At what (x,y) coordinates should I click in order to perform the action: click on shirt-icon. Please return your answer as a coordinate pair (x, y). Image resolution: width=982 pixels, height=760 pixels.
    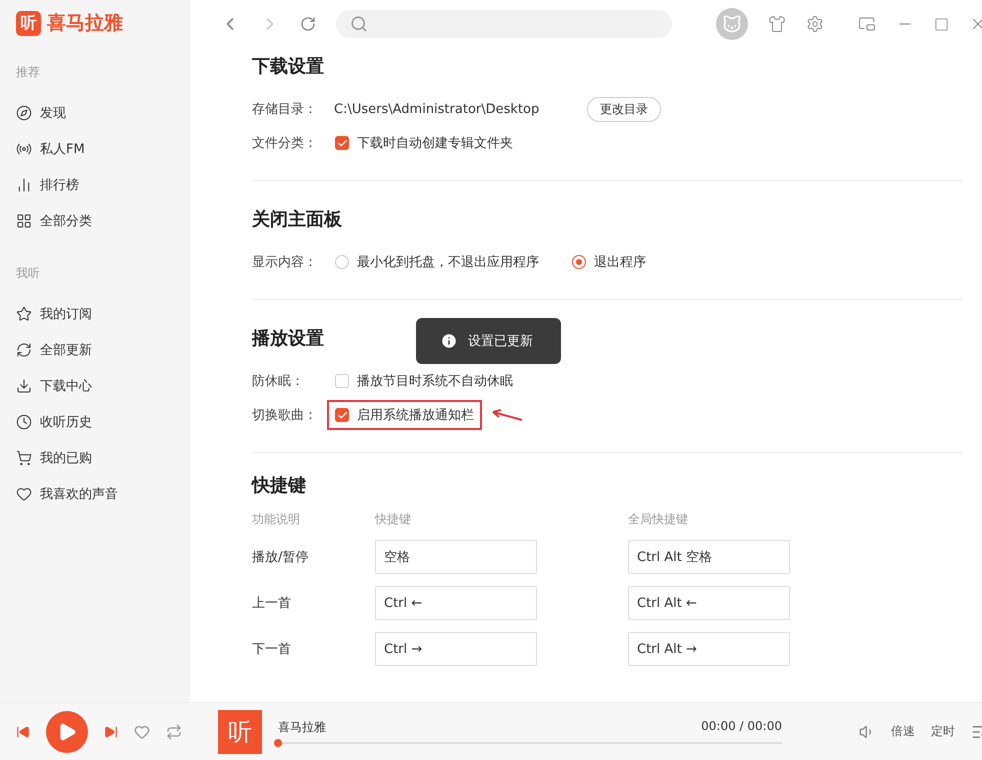
    Looking at the image, I should click on (777, 24).